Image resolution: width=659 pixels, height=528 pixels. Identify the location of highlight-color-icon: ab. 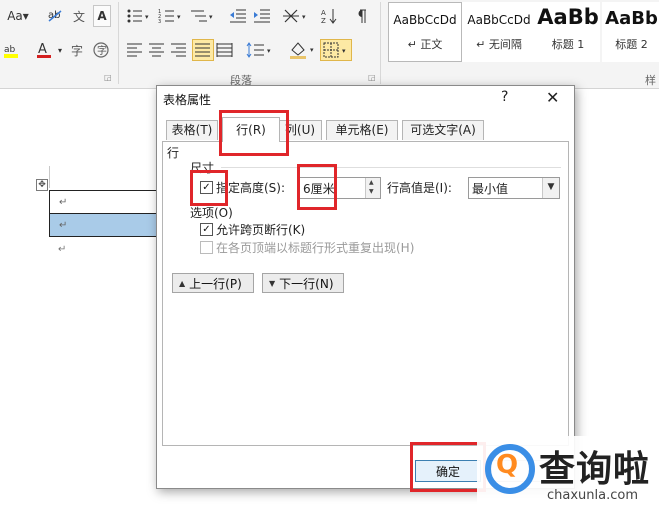
(12, 50).